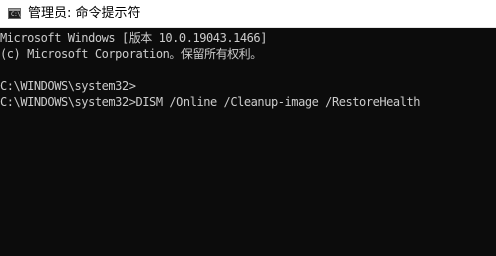 The image size is (496, 256). Describe the element at coordinates (84, 13) in the screenshot. I see `window-title: 管理员: 命令提示符` at that location.